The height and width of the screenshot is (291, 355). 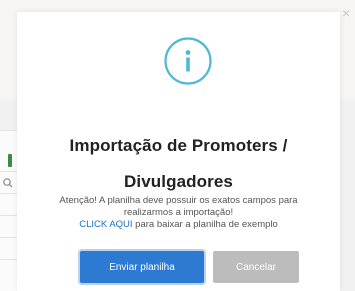 I want to click on info-icon, so click(x=188, y=61).